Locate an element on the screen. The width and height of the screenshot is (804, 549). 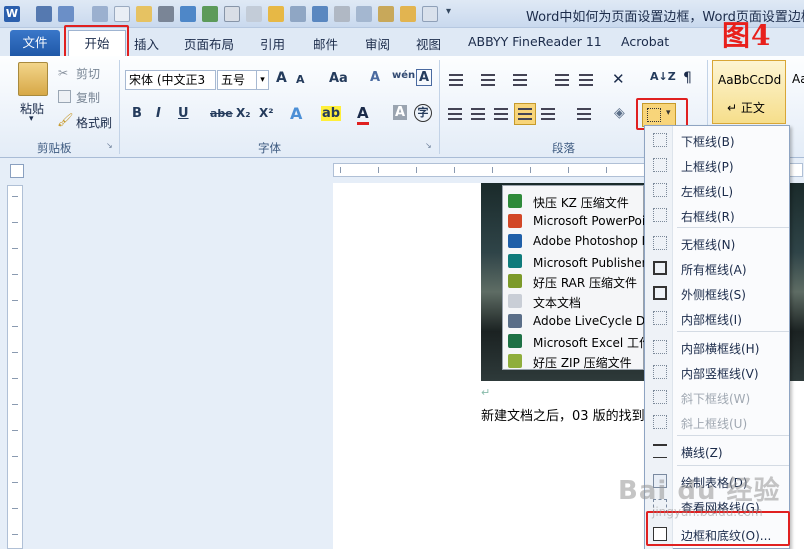
increase-indent-icon is located at coordinates (586, 80).